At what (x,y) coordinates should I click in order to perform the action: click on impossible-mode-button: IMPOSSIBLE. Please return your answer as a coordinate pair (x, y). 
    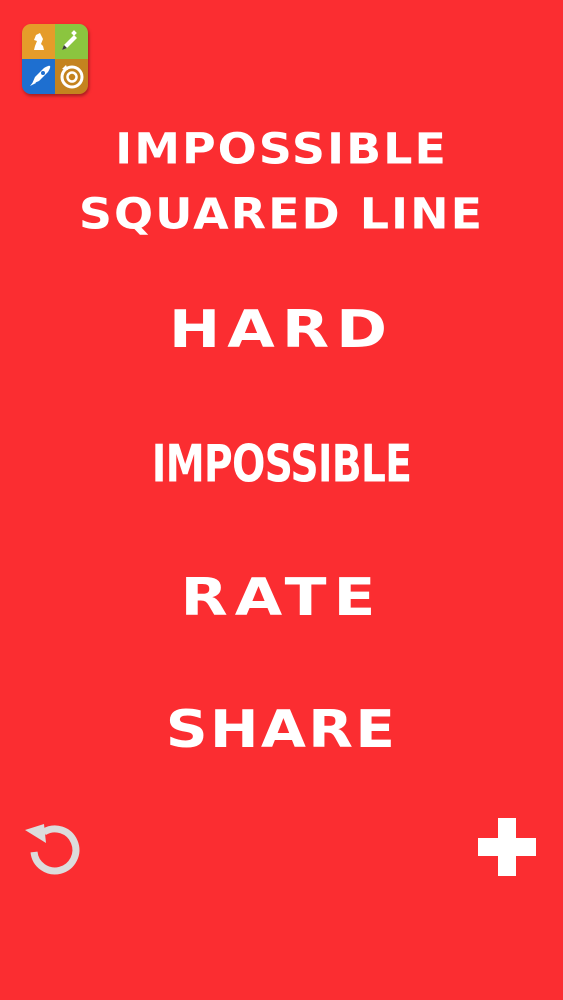
    Looking at the image, I should click on (282, 464).